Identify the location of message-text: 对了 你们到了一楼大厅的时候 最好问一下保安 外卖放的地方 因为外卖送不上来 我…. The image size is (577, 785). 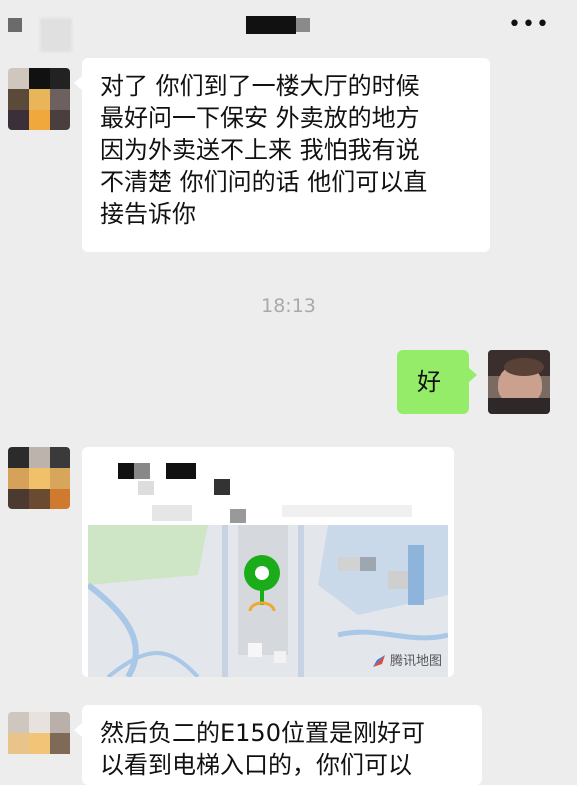
(264, 150).